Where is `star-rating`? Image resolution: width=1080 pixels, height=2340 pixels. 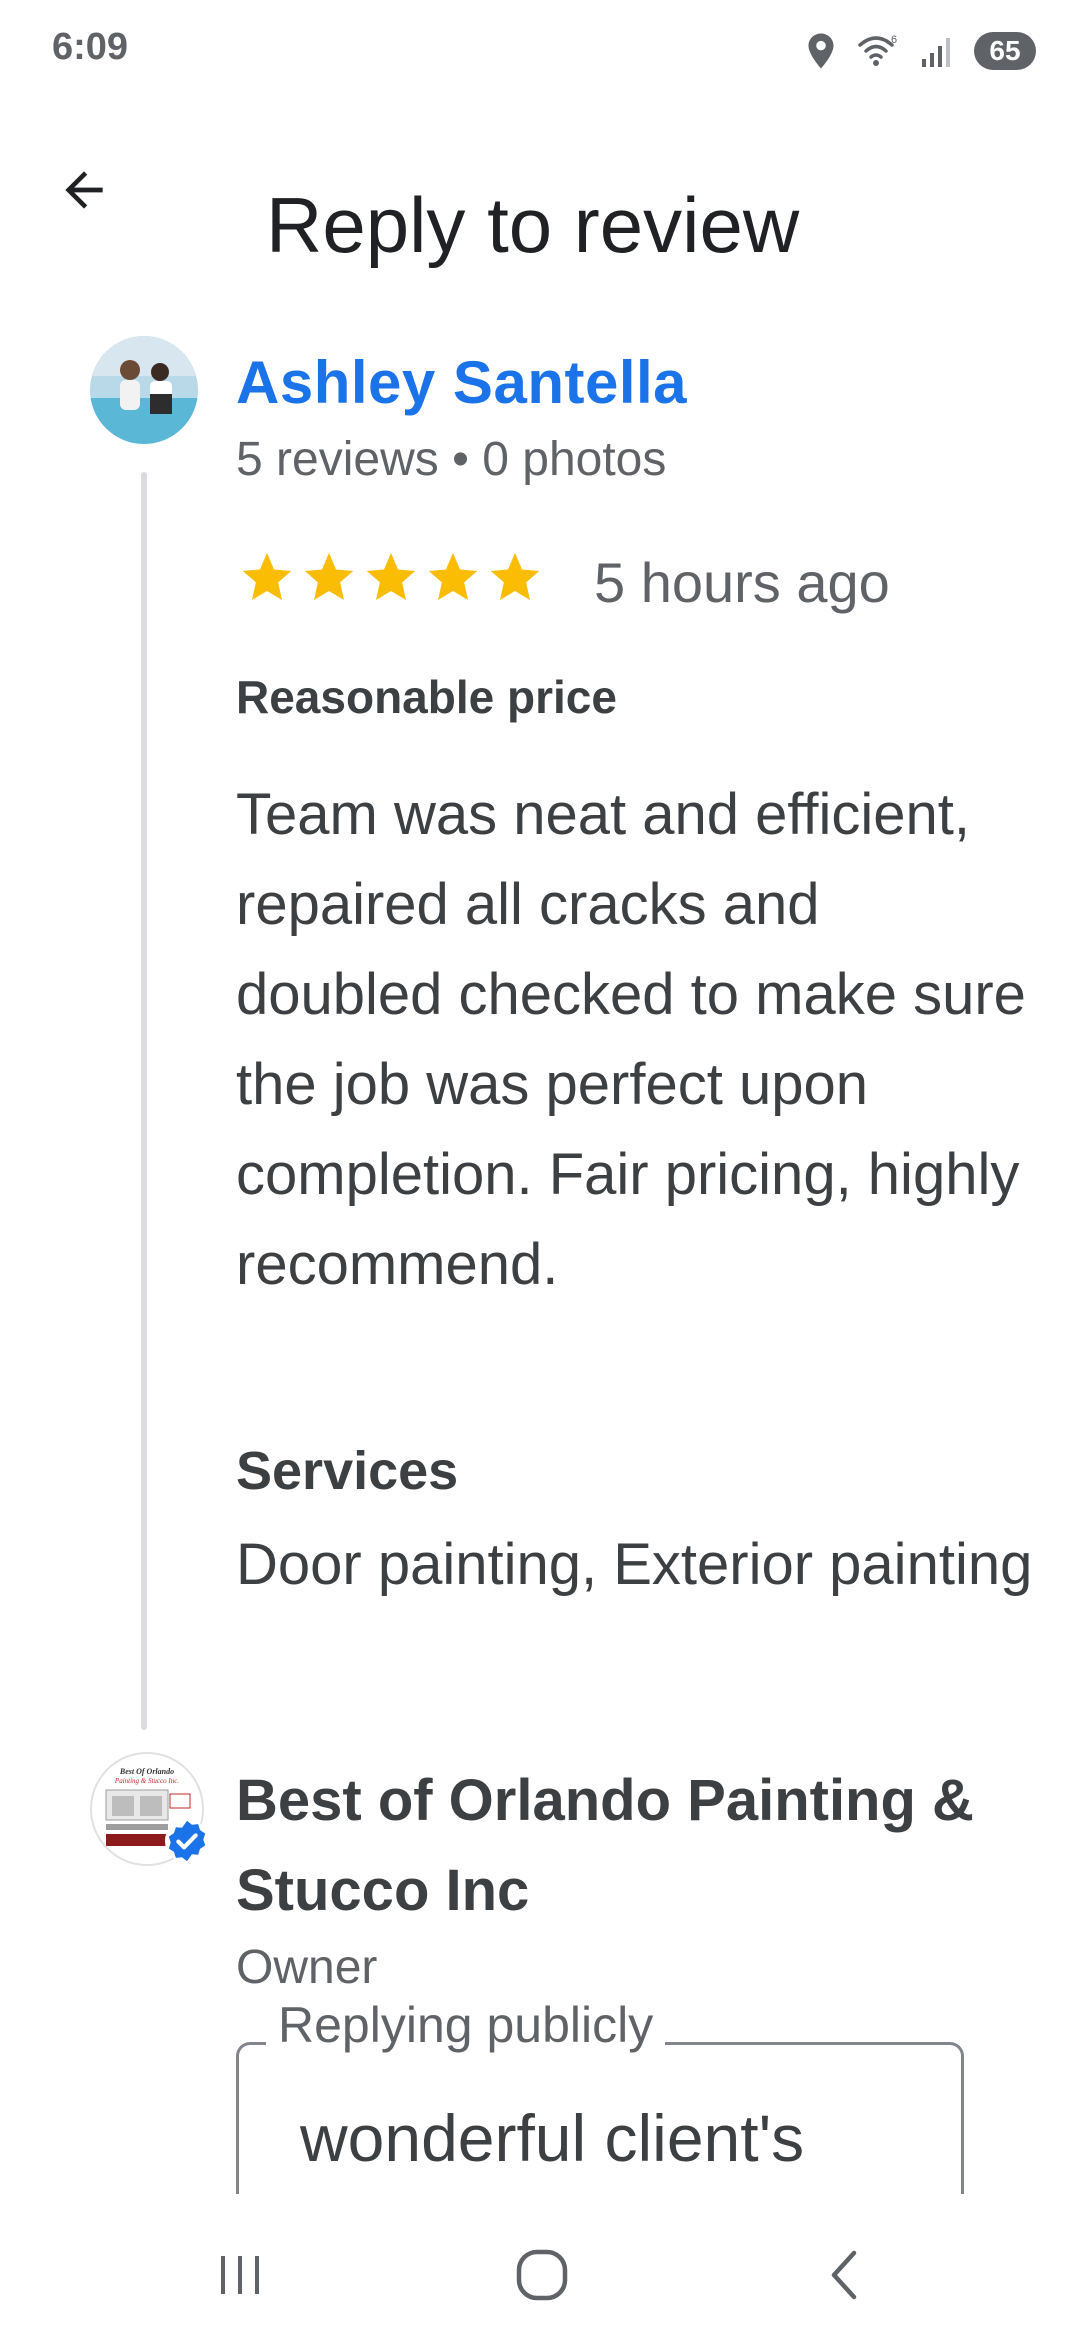
star-rating is located at coordinates (391, 577).